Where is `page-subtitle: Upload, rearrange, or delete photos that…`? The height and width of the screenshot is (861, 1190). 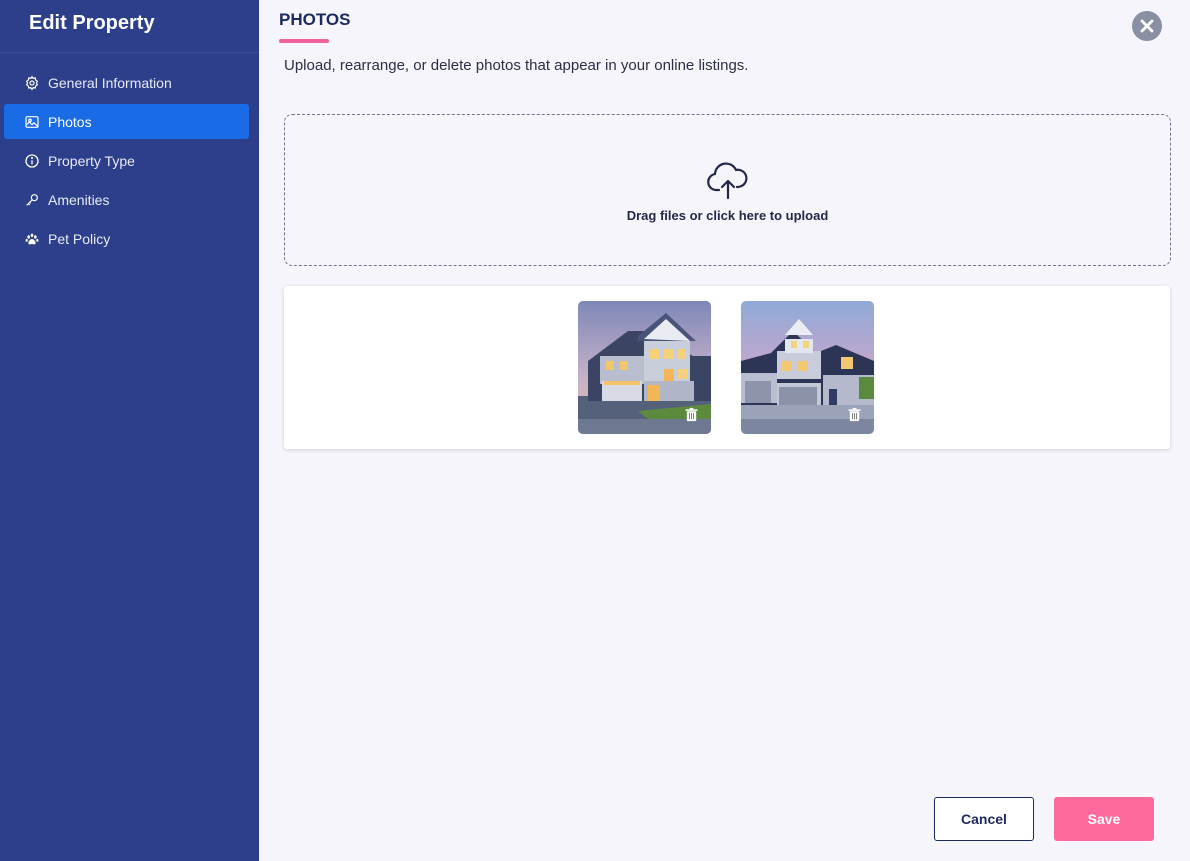 page-subtitle: Upload, rearrange, or delete photos that… is located at coordinates (516, 65).